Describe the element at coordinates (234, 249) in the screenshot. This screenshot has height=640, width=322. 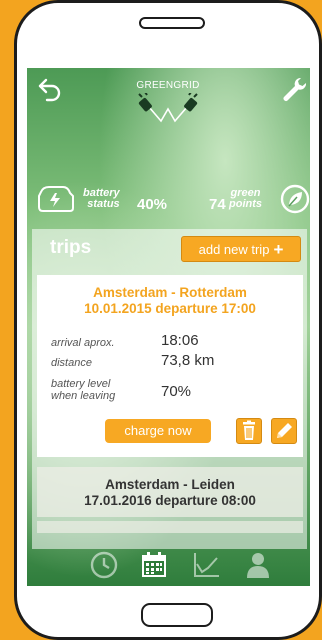
I see `add-trip-label: add new trip` at that location.